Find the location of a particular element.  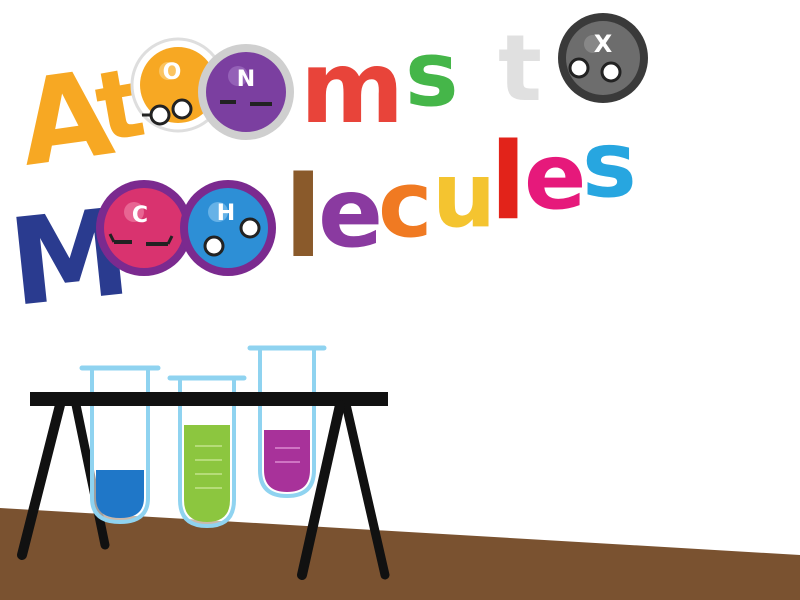

atom-label-h: H is located at coordinates (226, 213).